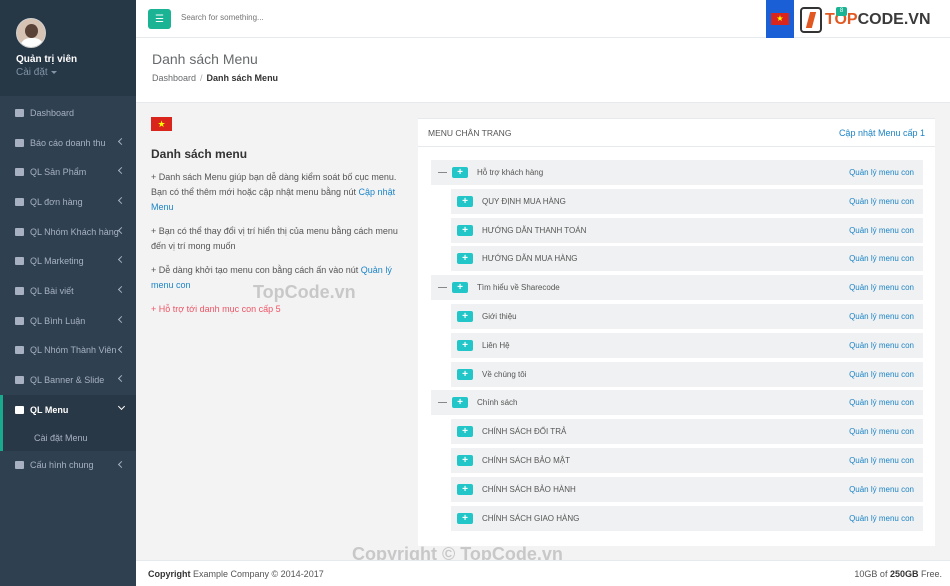 The image size is (950, 586). What do you see at coordinates (74, 231) in the screenshot?
I see `sidebar-item-label: QL Nhóm Khách hàng` at bounding box center [74, 231].